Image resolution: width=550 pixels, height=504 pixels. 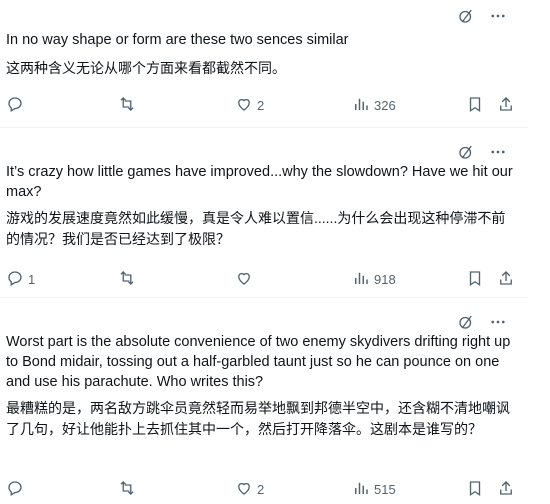 I want to click on views-count: 515, so click(x=385, y=489).